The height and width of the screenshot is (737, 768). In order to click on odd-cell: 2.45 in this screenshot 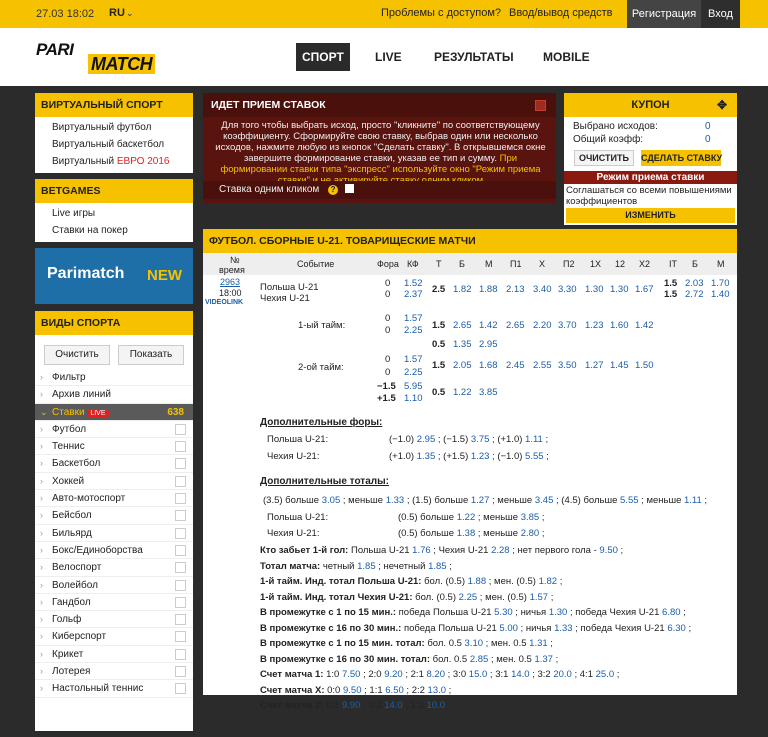, I will do `click(515, 365)`.